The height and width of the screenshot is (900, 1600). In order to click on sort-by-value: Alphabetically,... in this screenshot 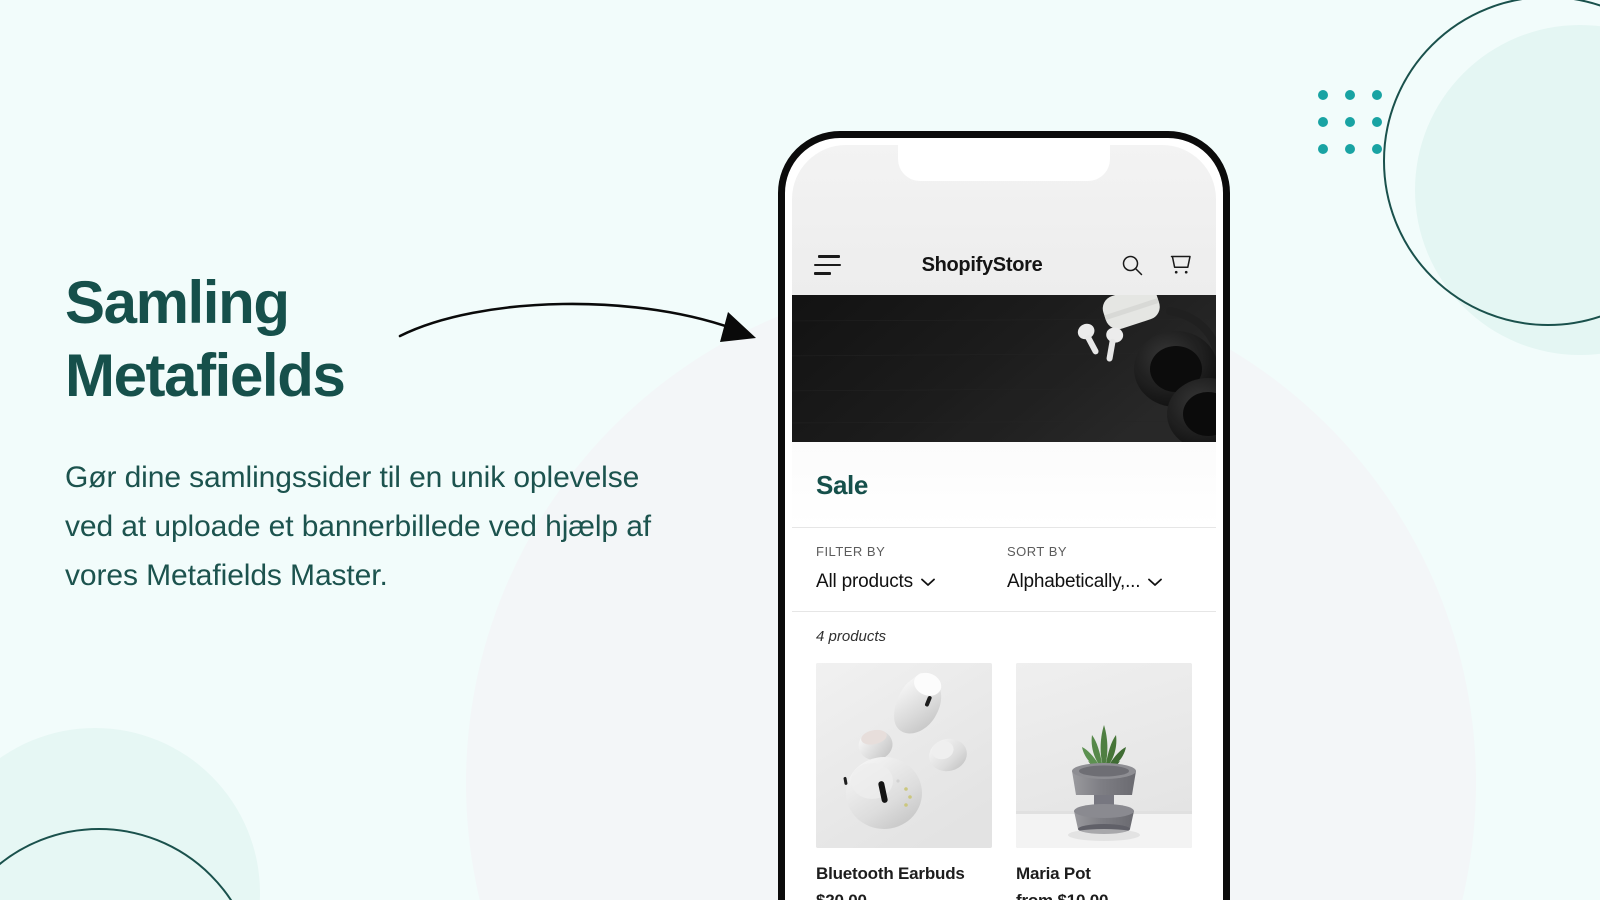, I will do `click(1074, 581)`.